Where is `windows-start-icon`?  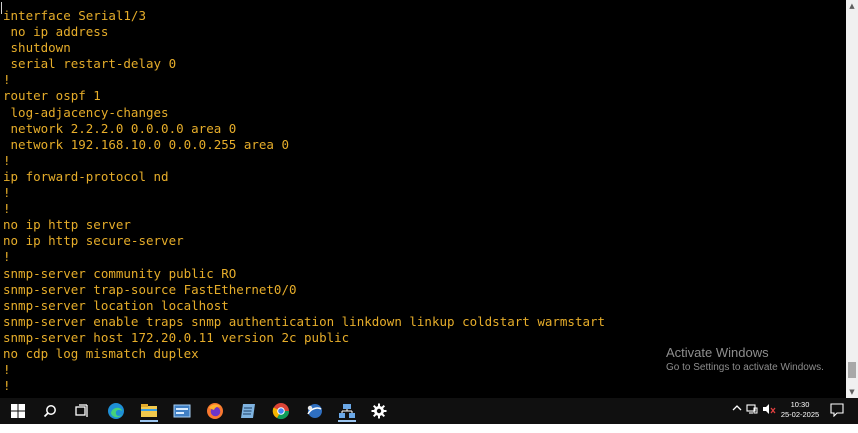 windows-start-icon is located at coordinates (18, 411).